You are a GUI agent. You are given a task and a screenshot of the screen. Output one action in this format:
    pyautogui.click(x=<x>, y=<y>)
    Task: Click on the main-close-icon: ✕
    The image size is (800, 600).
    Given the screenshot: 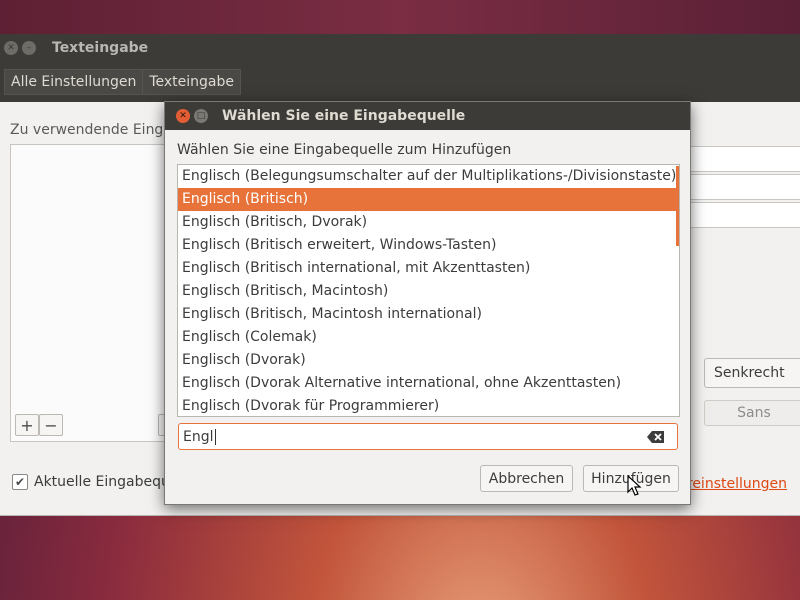 What is the action you would take?
    pyautogui.click(x=11, y=48)
    